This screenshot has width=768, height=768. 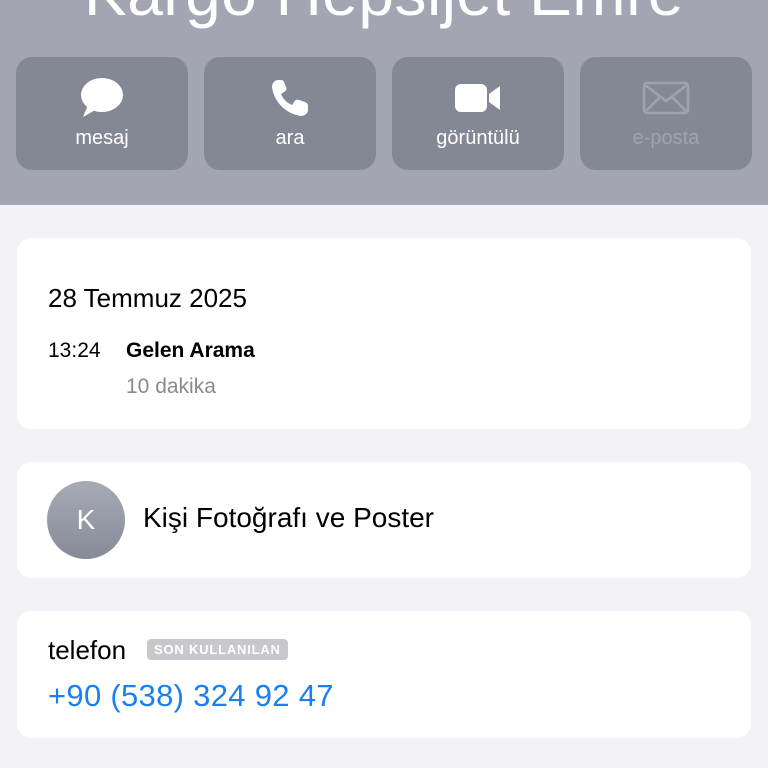 I want to click on video-button: görüntülü, so click(x=478, y=113).